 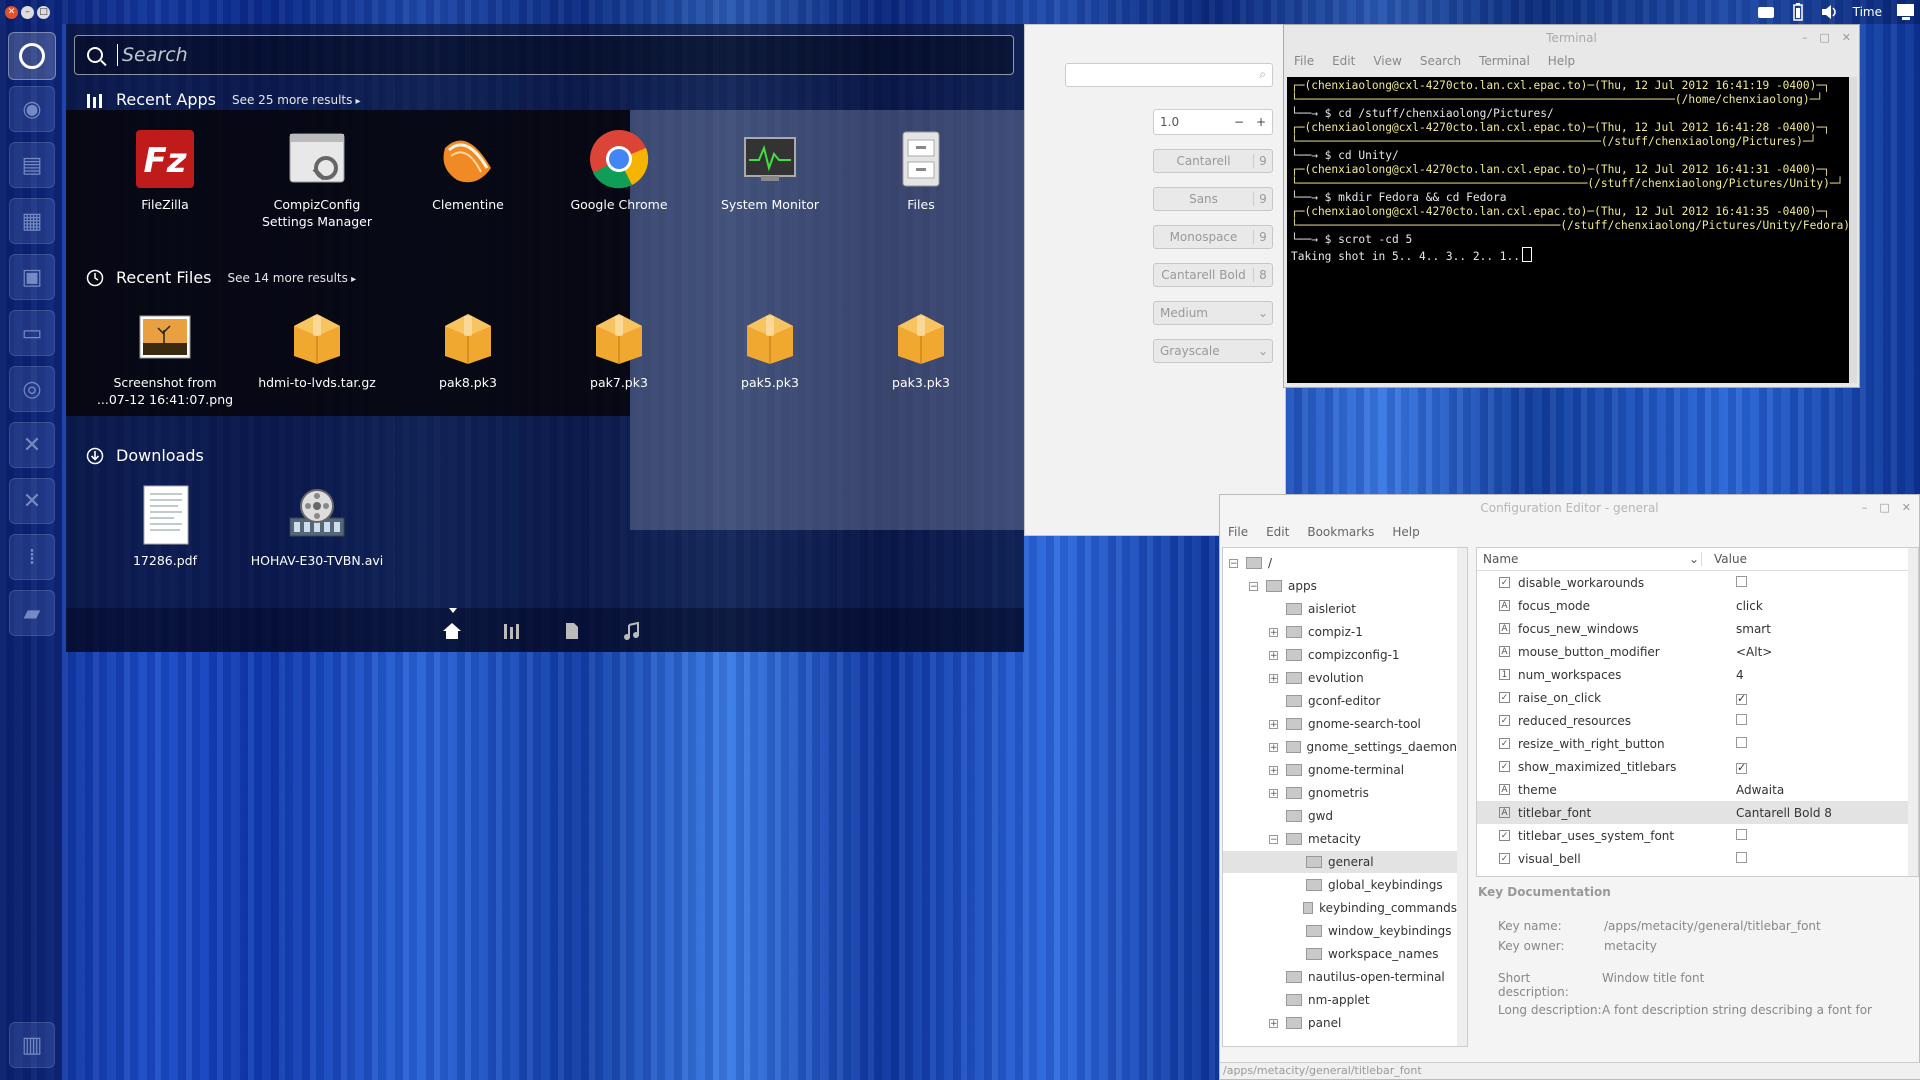 I want to click on launcher-item-calc: ▦, so click(x=32, y=221).